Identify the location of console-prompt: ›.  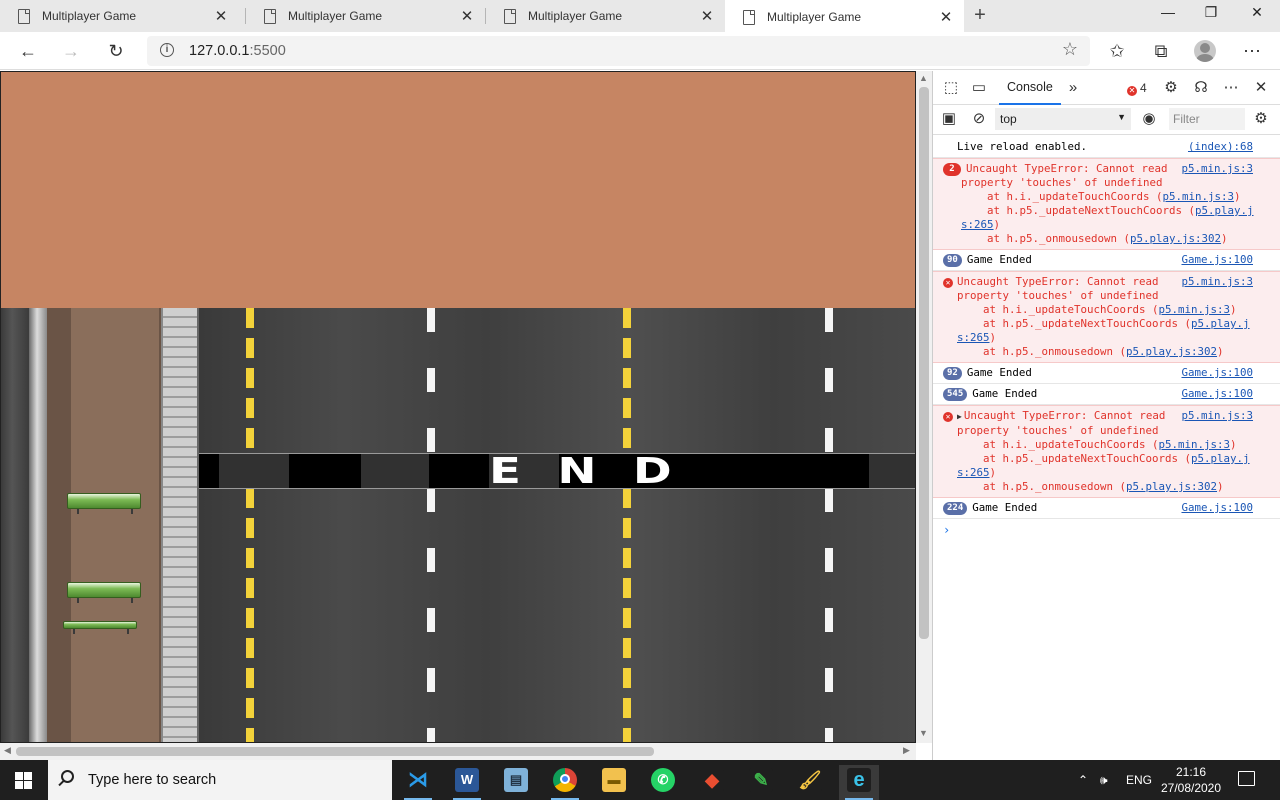
(1106, 530).